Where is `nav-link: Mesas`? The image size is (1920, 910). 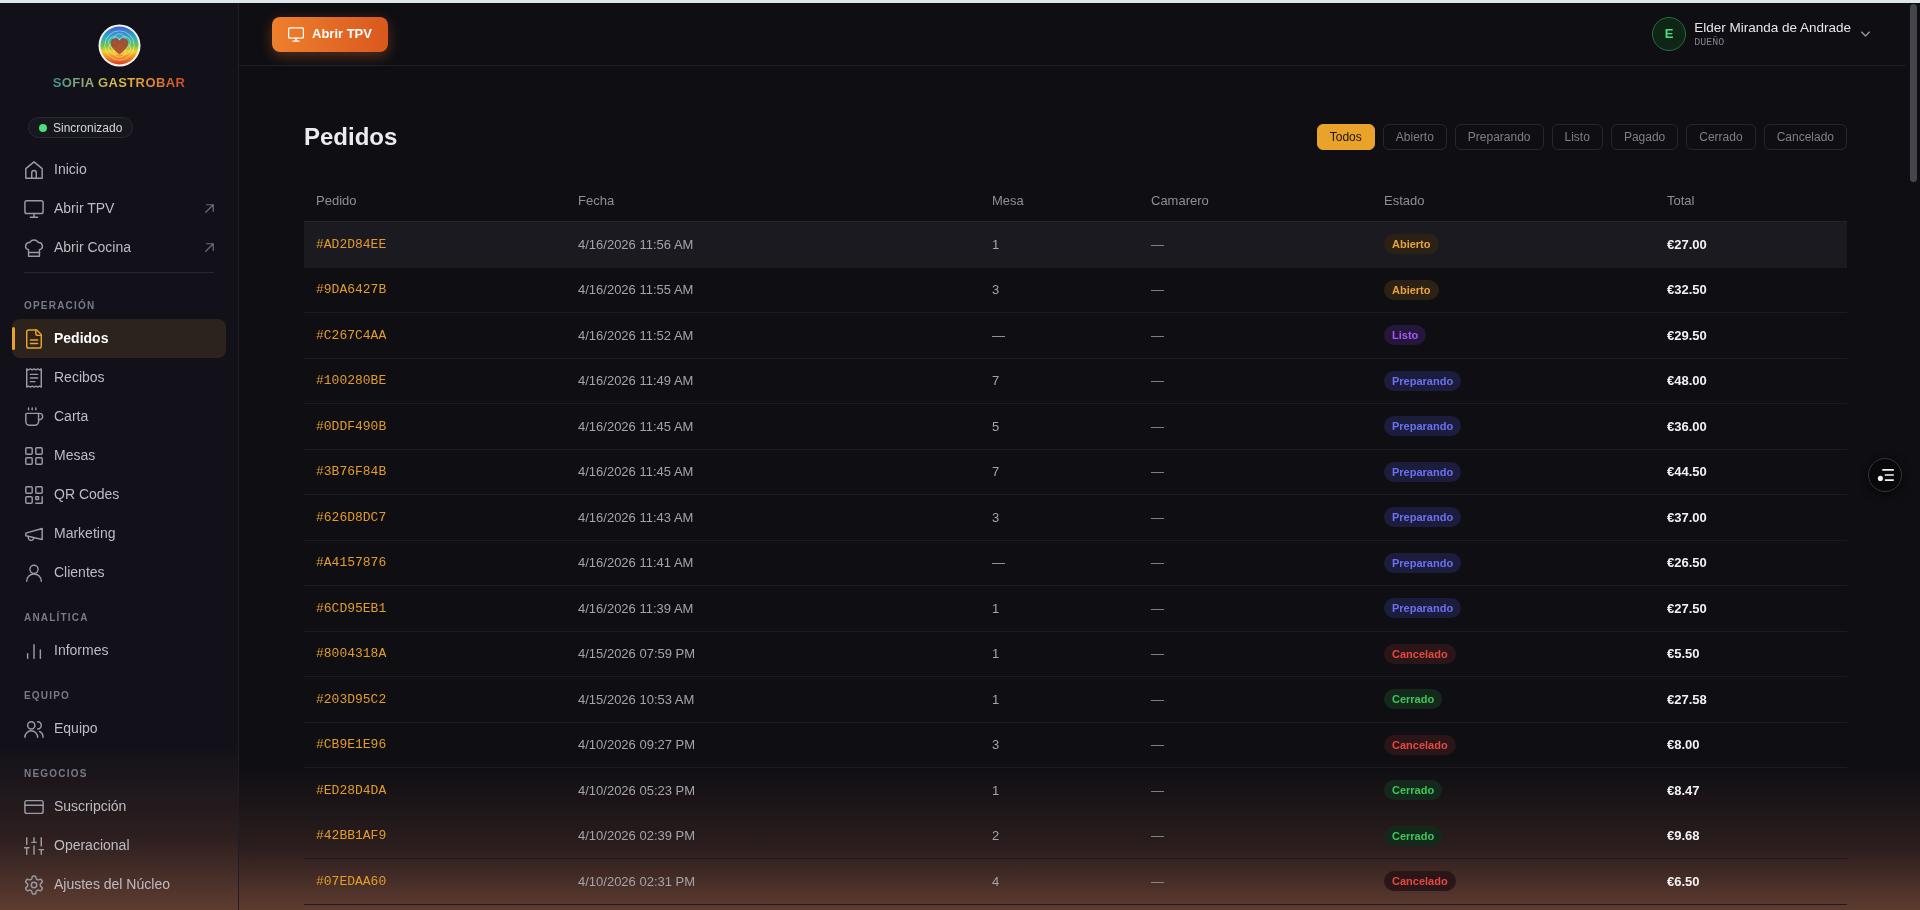 nav-link: Mesas is located at coordinates (119, 455).